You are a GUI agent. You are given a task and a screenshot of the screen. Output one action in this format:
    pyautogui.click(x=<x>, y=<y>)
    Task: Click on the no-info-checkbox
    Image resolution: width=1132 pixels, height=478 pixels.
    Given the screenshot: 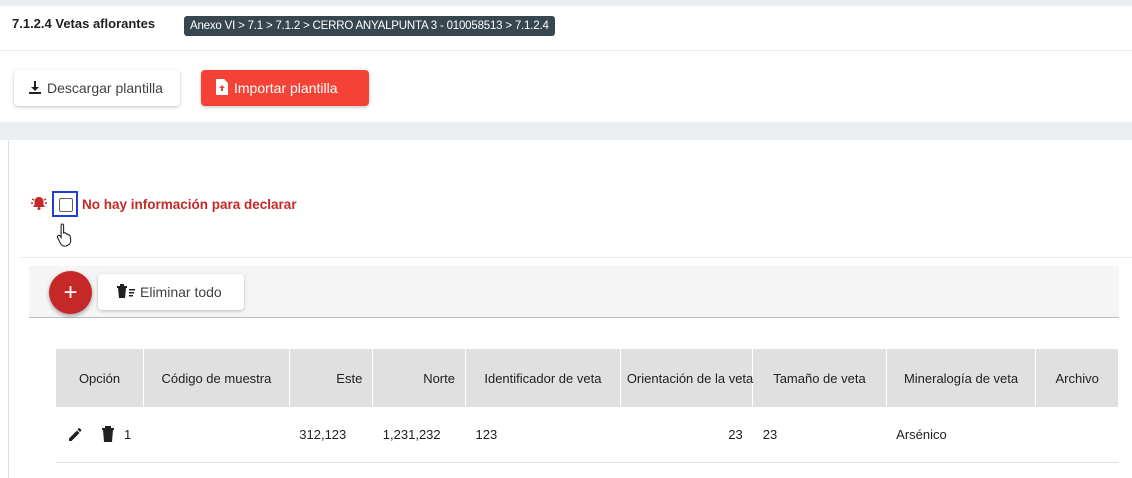 What is the action you would take?
    pyautogui.click(x=65, y=204)
    